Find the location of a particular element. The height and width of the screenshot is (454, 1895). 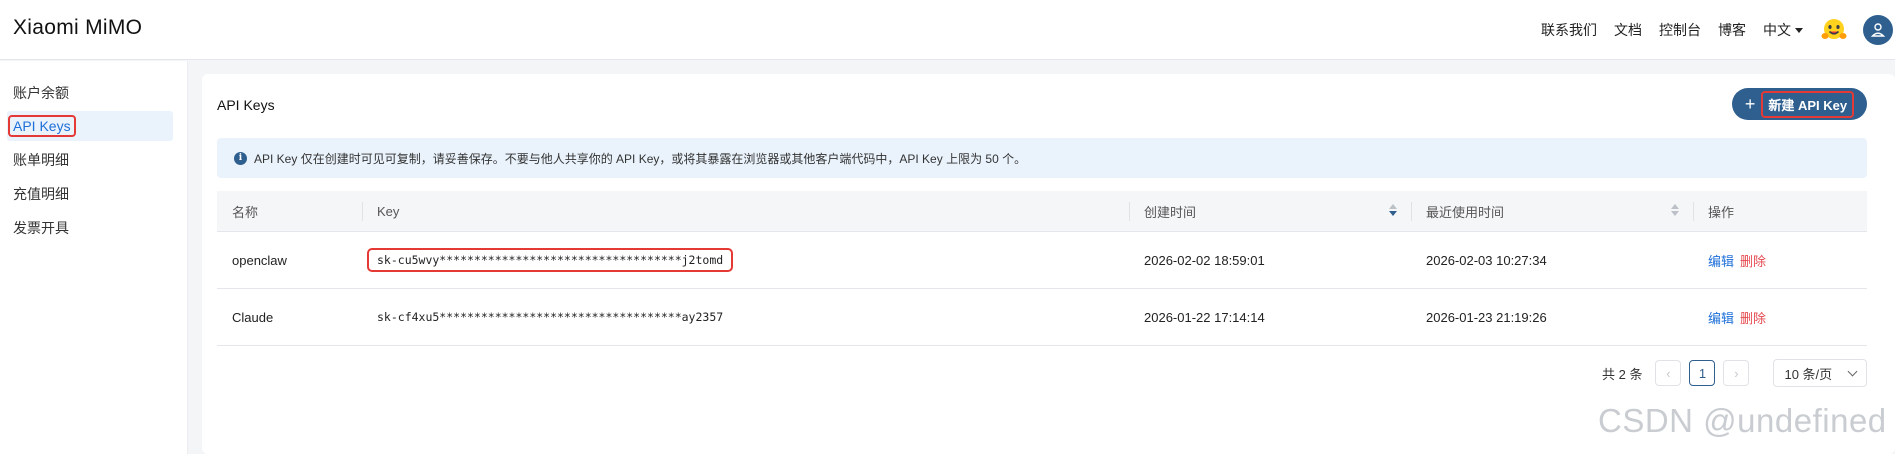

new-api-key-button: + 新建 API Key is located at coordinates (1799, 104).